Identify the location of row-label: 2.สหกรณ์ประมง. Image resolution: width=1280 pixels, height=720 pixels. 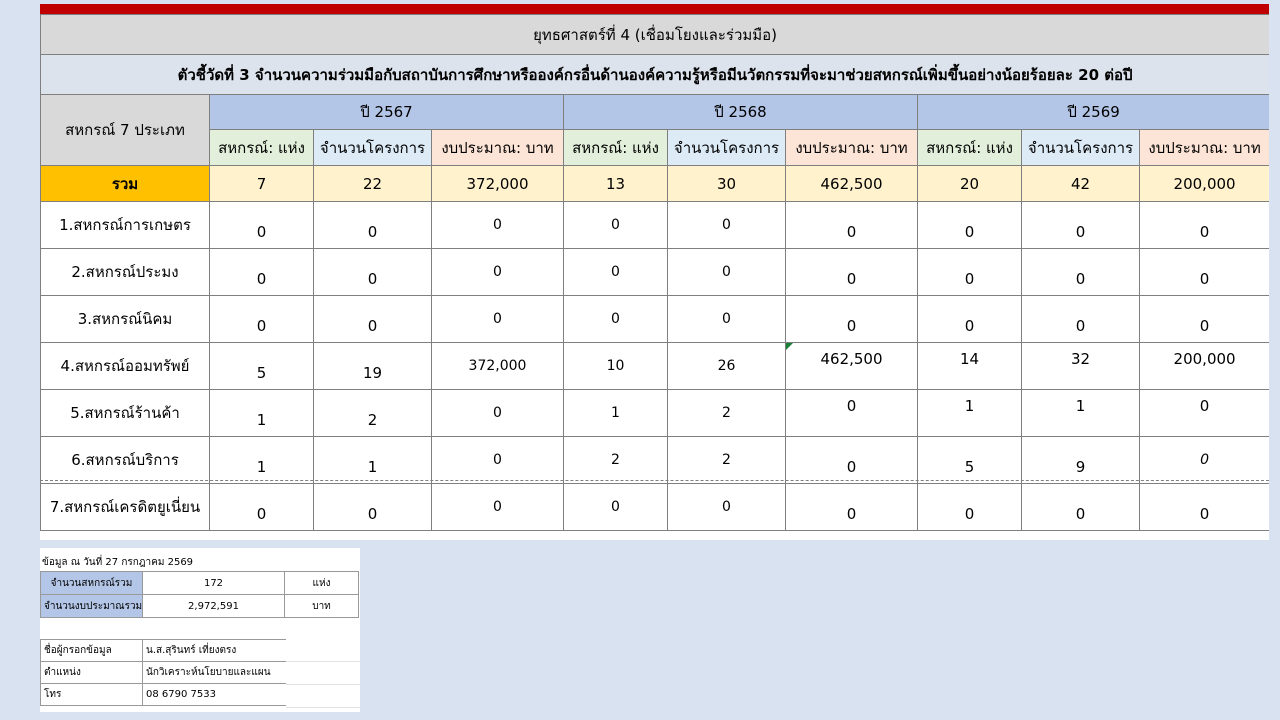
(125, 272).